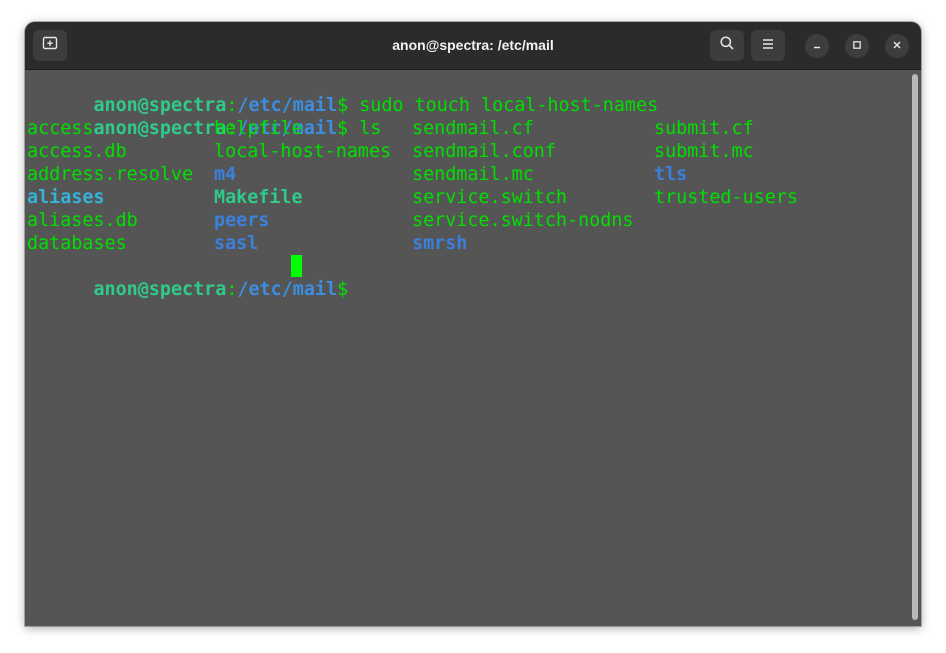  I want to click on minimize-icon, so click(817, 46).